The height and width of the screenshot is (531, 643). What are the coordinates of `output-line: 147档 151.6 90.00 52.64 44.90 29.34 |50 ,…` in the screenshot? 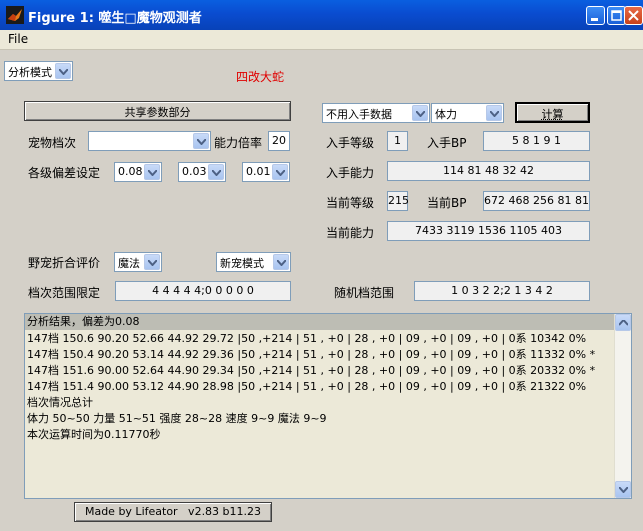 It's located at (322, 371).